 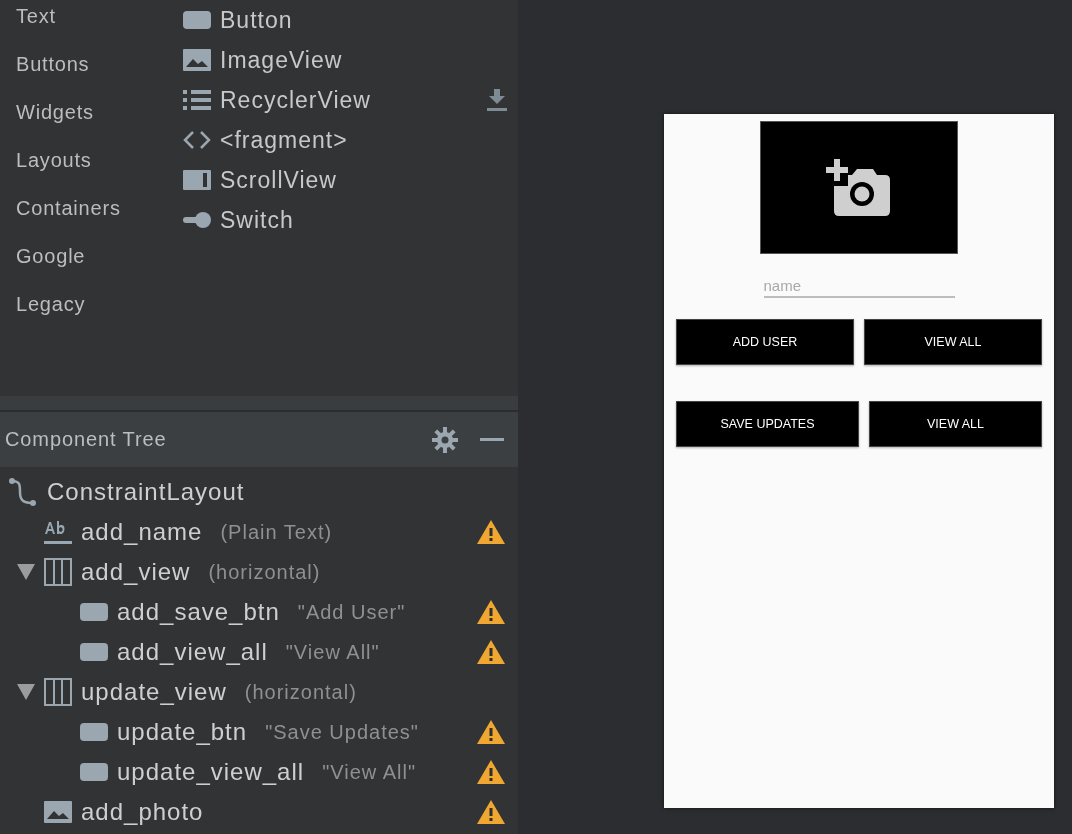 What do you see at coordinates (284, 140) in the screenshot?
I see `palette-item: <fragment>` at bounding box center [284, 140].